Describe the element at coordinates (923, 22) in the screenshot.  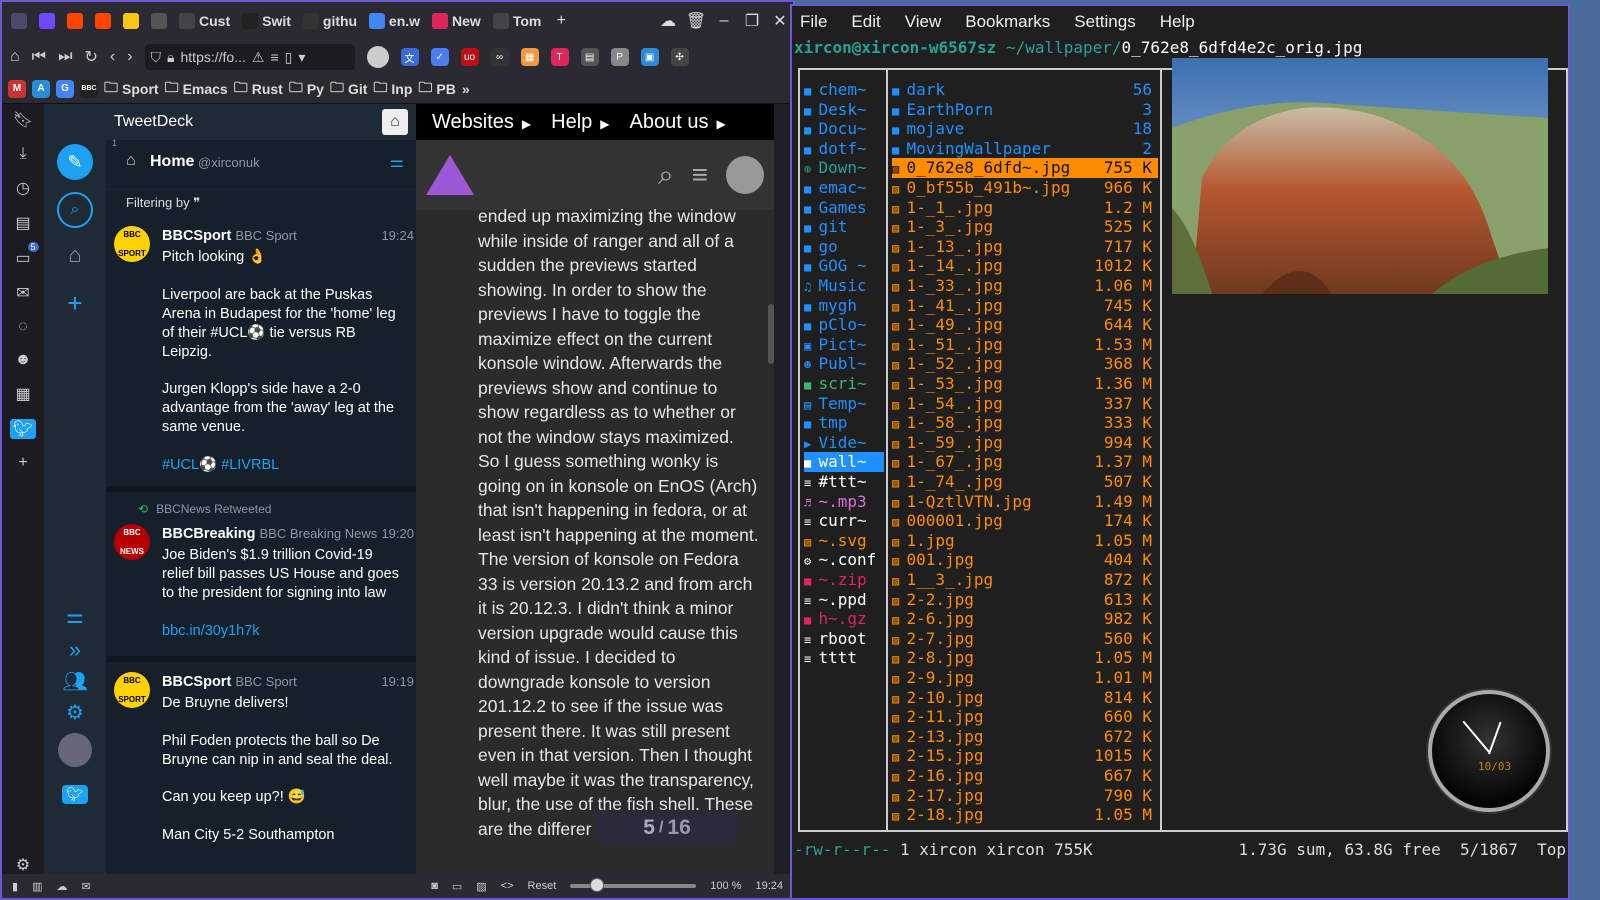
I see `konsole-menu-view: View` at that location.